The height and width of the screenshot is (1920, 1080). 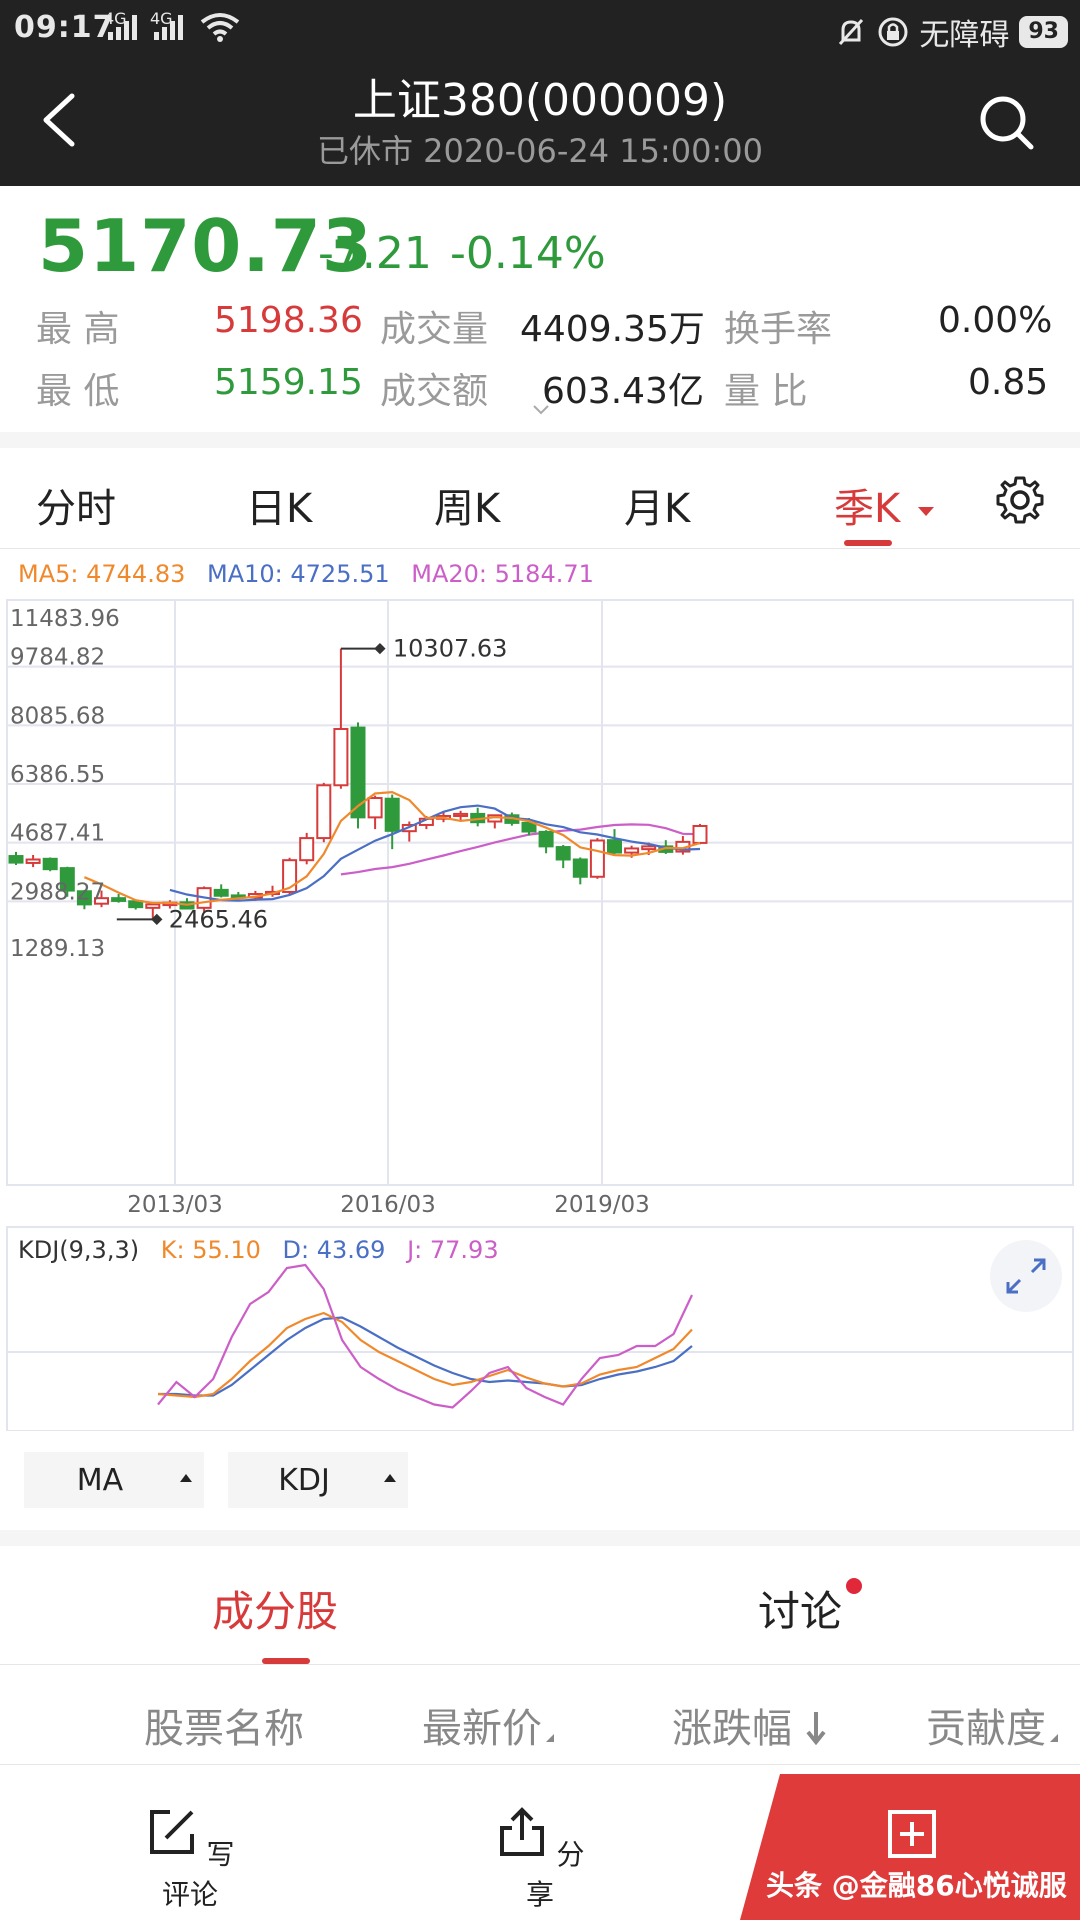 What do you see at coordinates (453, 1250) in the screenshot?
I see `kdj-j-legend: J: 77.93` at bounding box center [453, 1250].